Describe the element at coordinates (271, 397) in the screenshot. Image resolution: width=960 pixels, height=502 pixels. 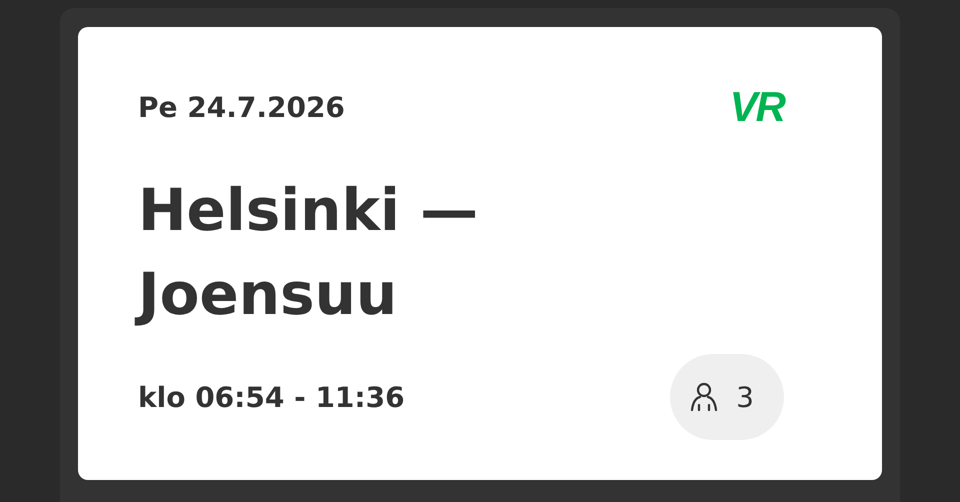
I see `travel-time: klo 06:54 - 11:36` at that location.